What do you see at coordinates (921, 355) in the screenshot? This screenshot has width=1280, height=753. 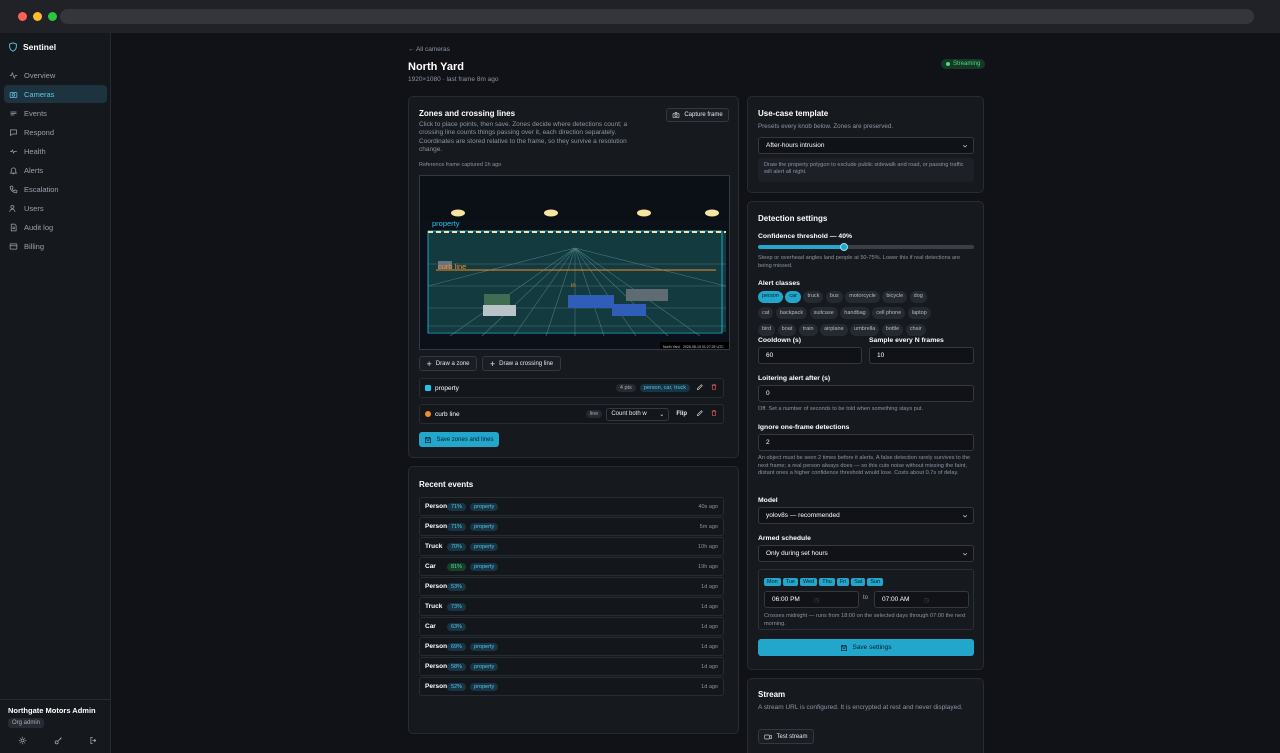 I see `sample-input: 10` at bounding box center [921, 355].